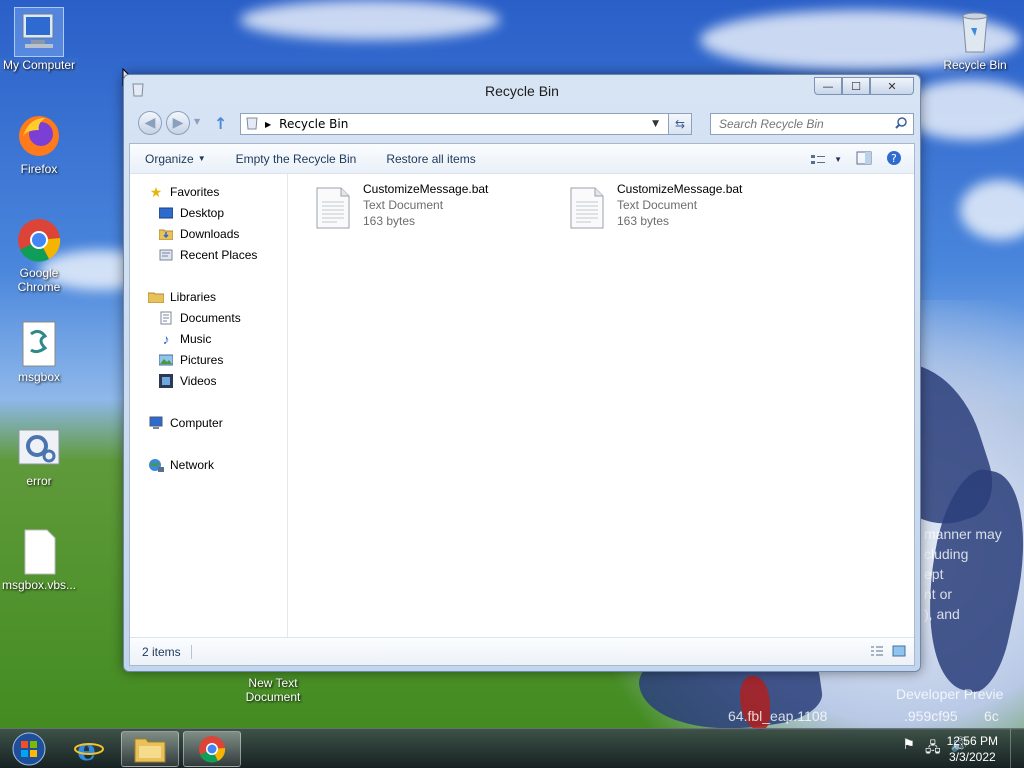 The height and width of the screenshot is (768, 1024). What do you see at coordinates (39, 32) in the screenshot?
I see `computer-icon` at bounding box center [39, 32].